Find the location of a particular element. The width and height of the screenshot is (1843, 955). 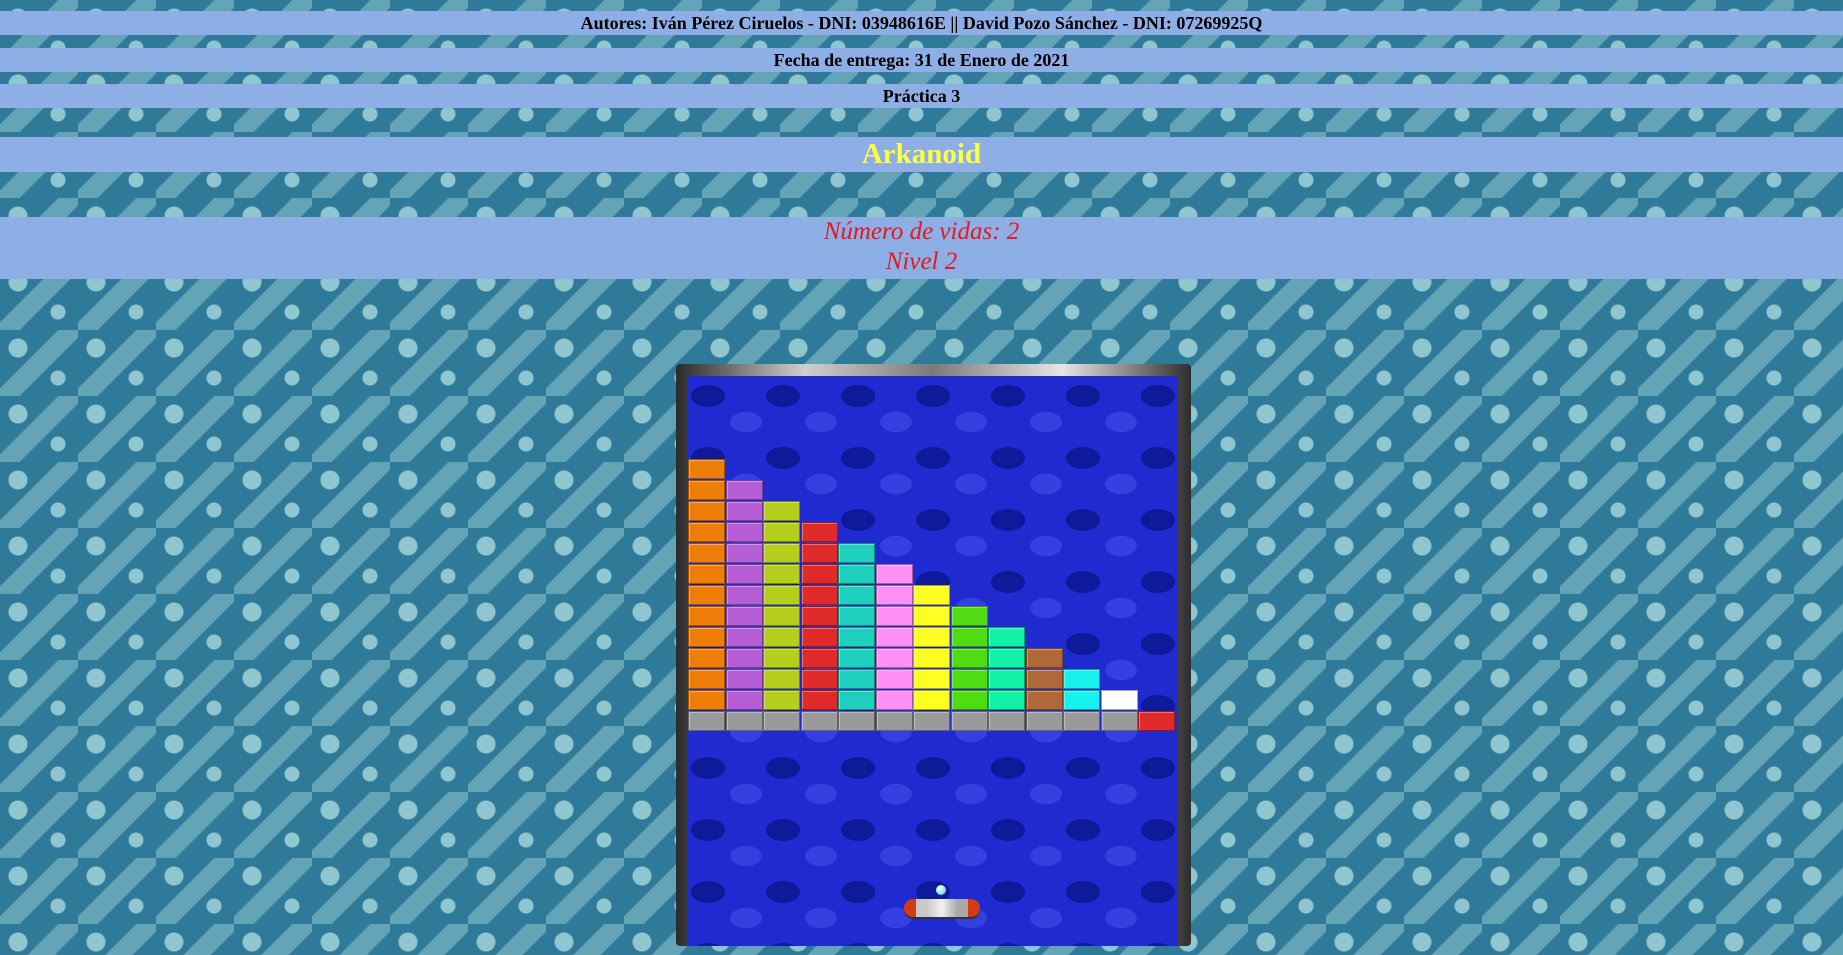

level-indicator: Nivel 2 is located at coordinates (921, 261).